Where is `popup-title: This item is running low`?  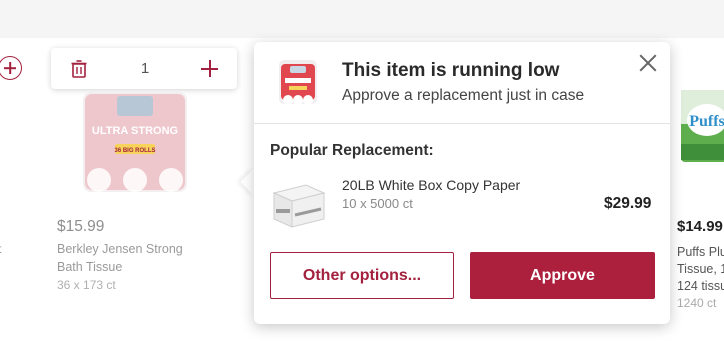
popup-title: This item is running low is located at coordinates (451, 70).